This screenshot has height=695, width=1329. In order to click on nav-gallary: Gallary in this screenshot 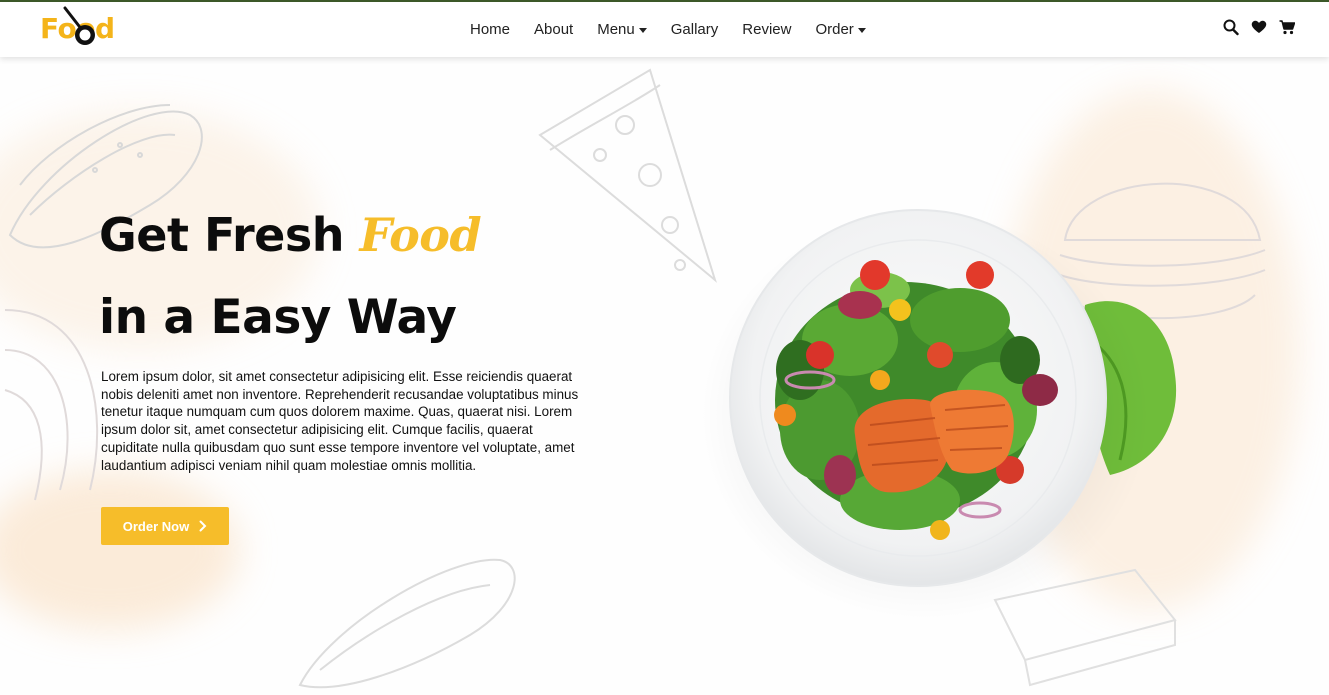, I will do `click(695, 29)`.